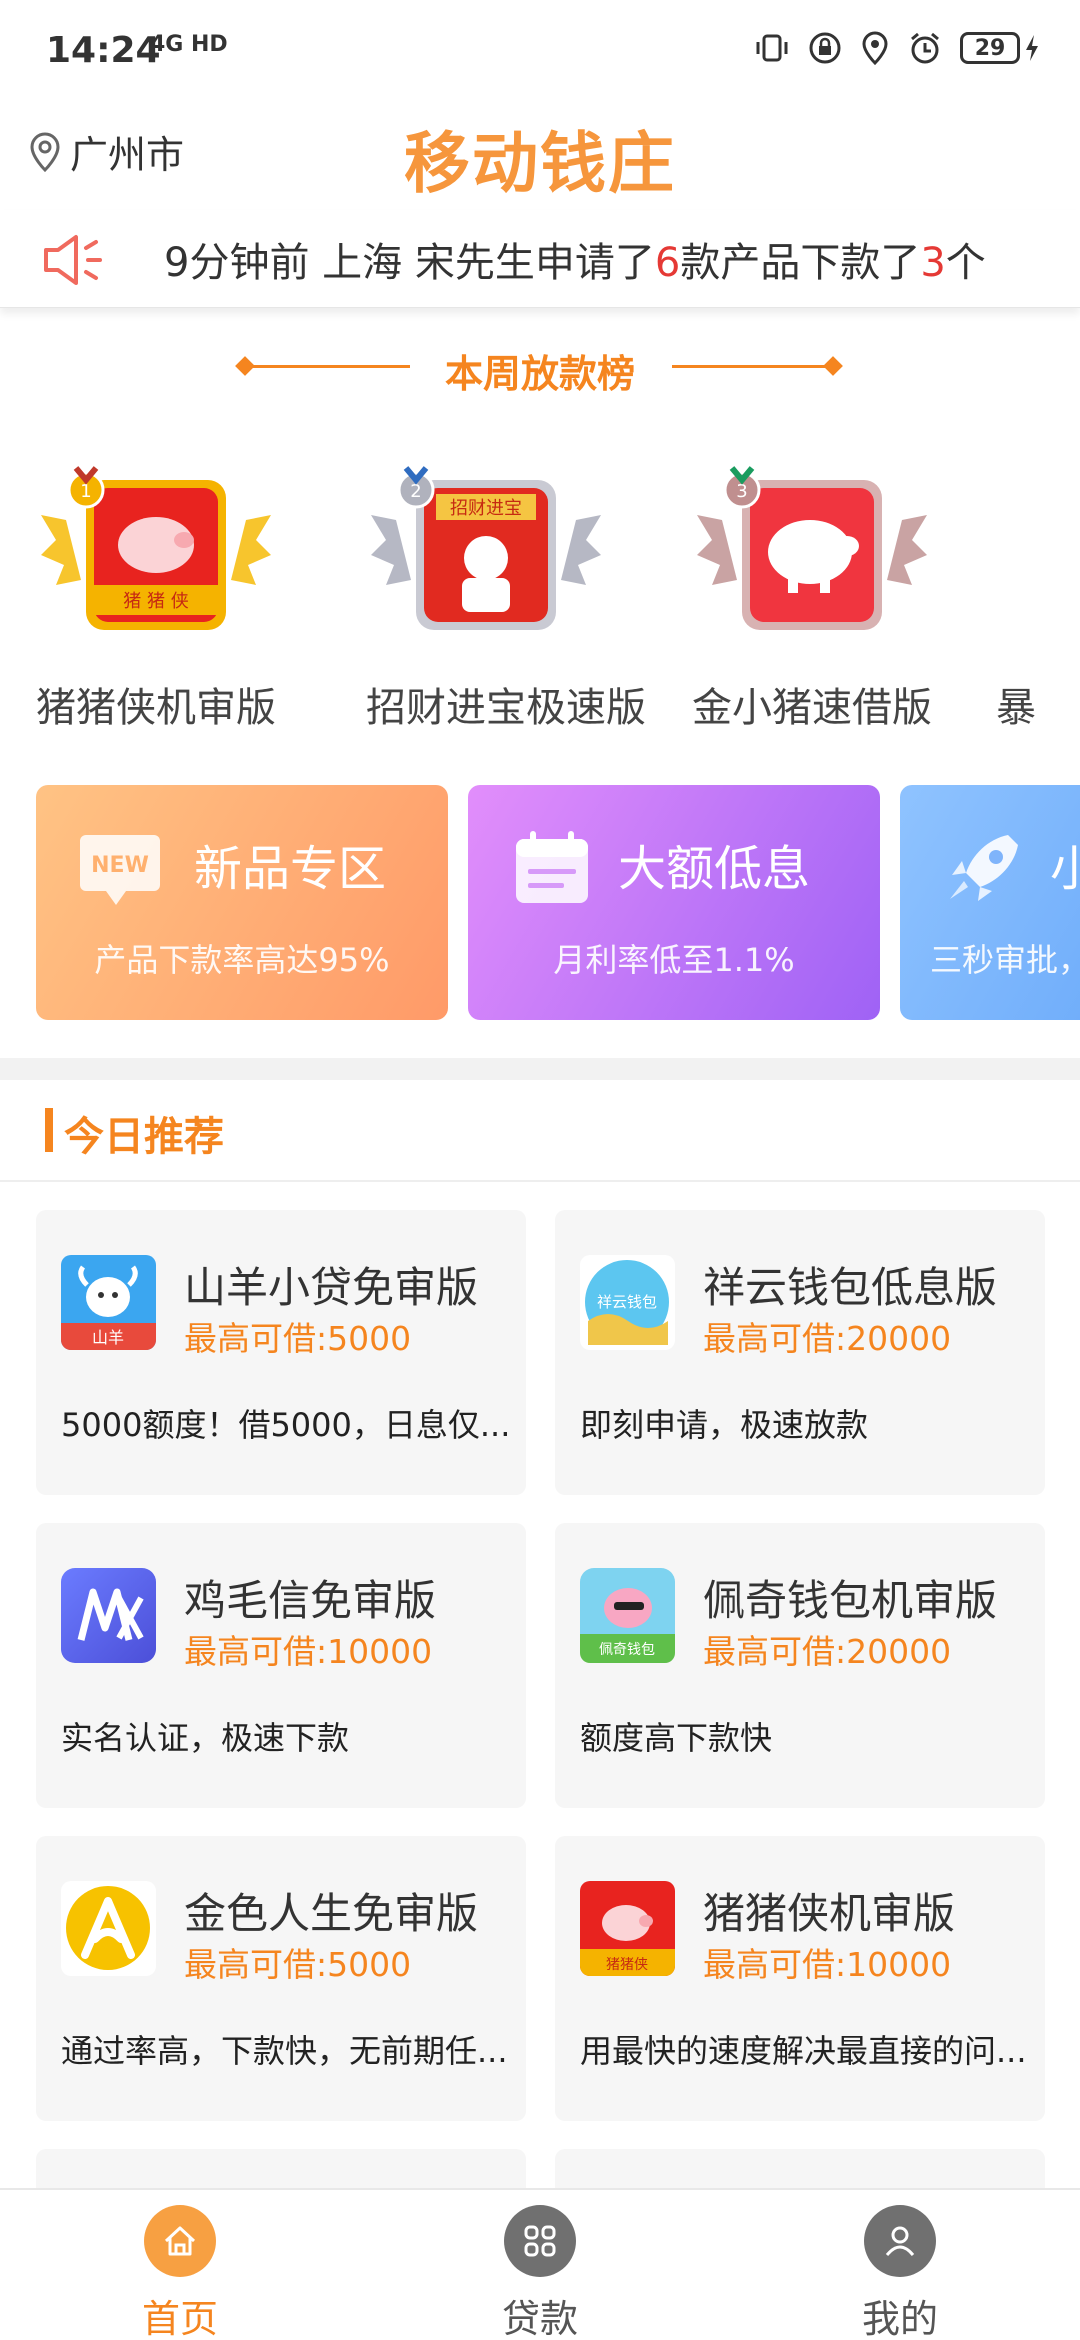 This screenshot has height=2340, width=1080. I want to click on promo-fast-approval: 小 三秒审批，, so click(990, 902).